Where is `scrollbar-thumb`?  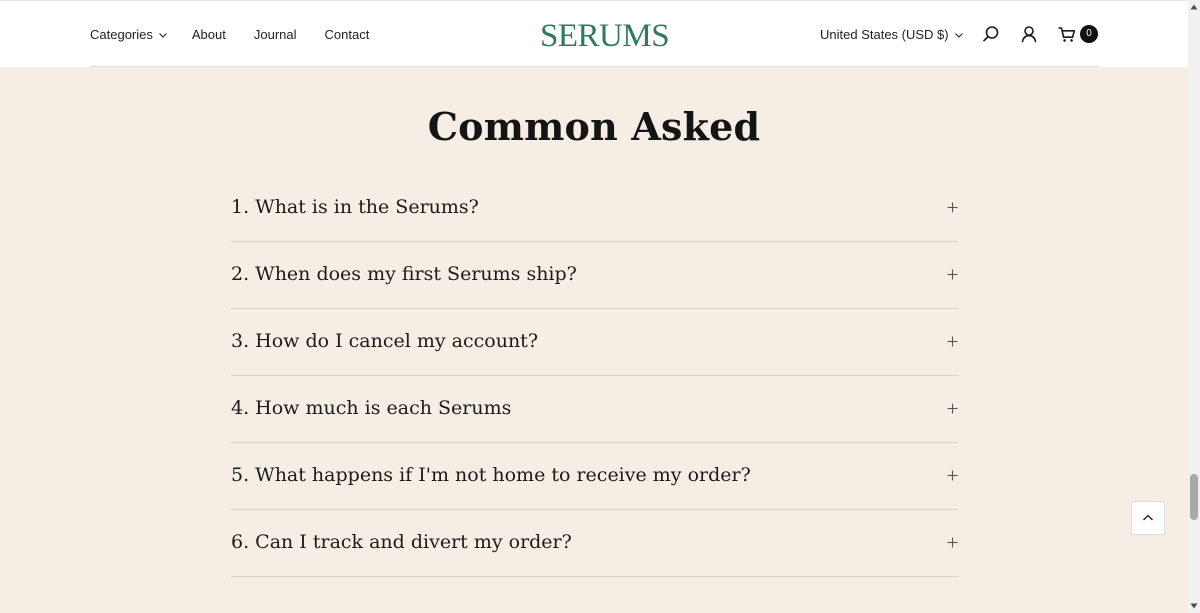
scrollbar-thumb is located at coordinates (1194, 497).